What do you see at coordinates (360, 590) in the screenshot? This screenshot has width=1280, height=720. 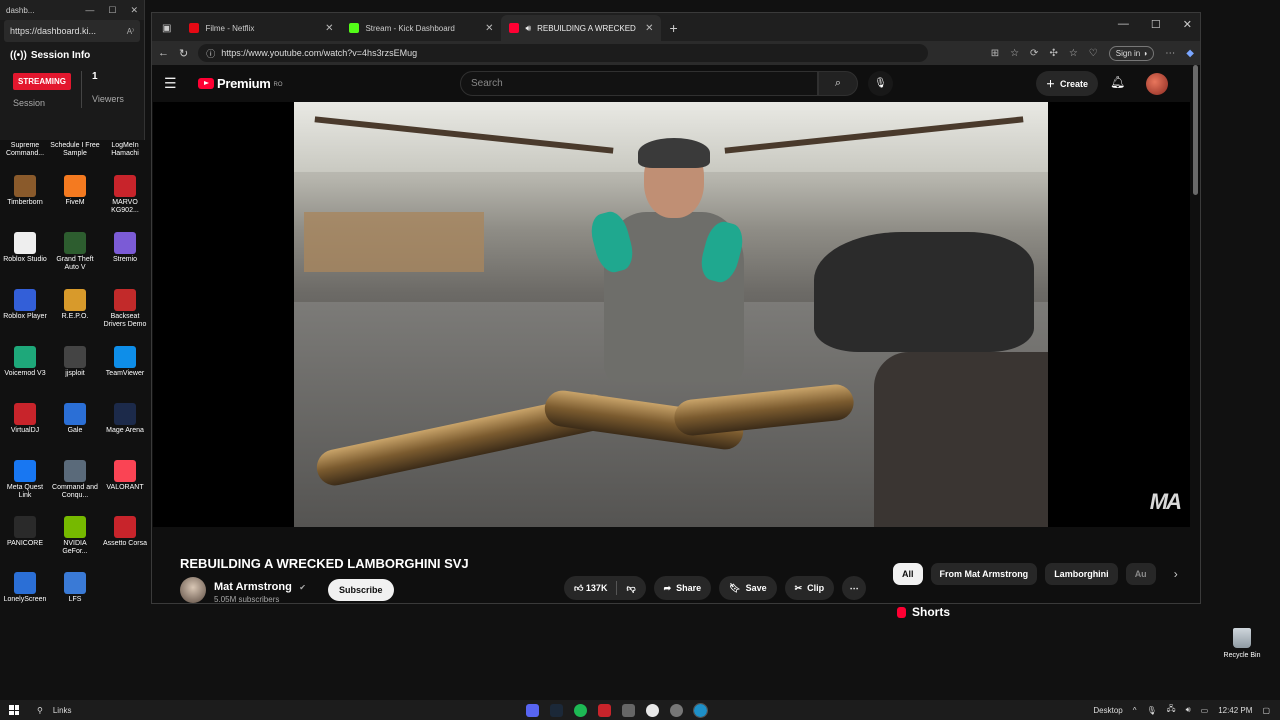 I see `subscribe-button: Subscribe` at bounding box center [360, 590].